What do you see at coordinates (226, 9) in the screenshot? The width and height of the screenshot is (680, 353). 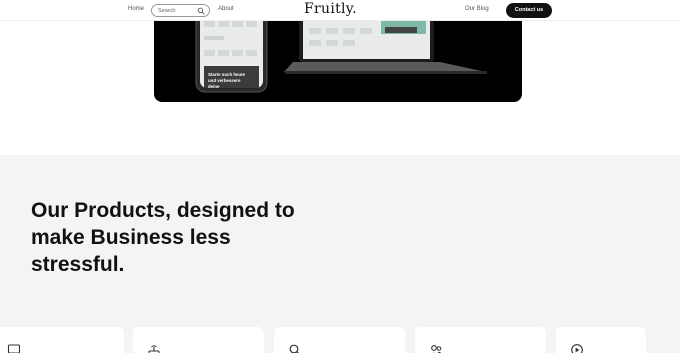 I see `nav-about-link: About` at bounding box center [226, 9].